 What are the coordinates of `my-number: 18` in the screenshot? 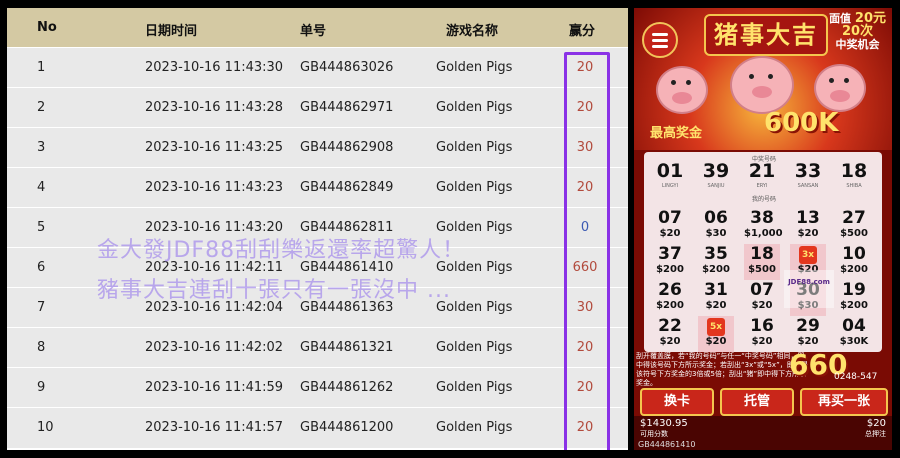 It's located at (762, 254).